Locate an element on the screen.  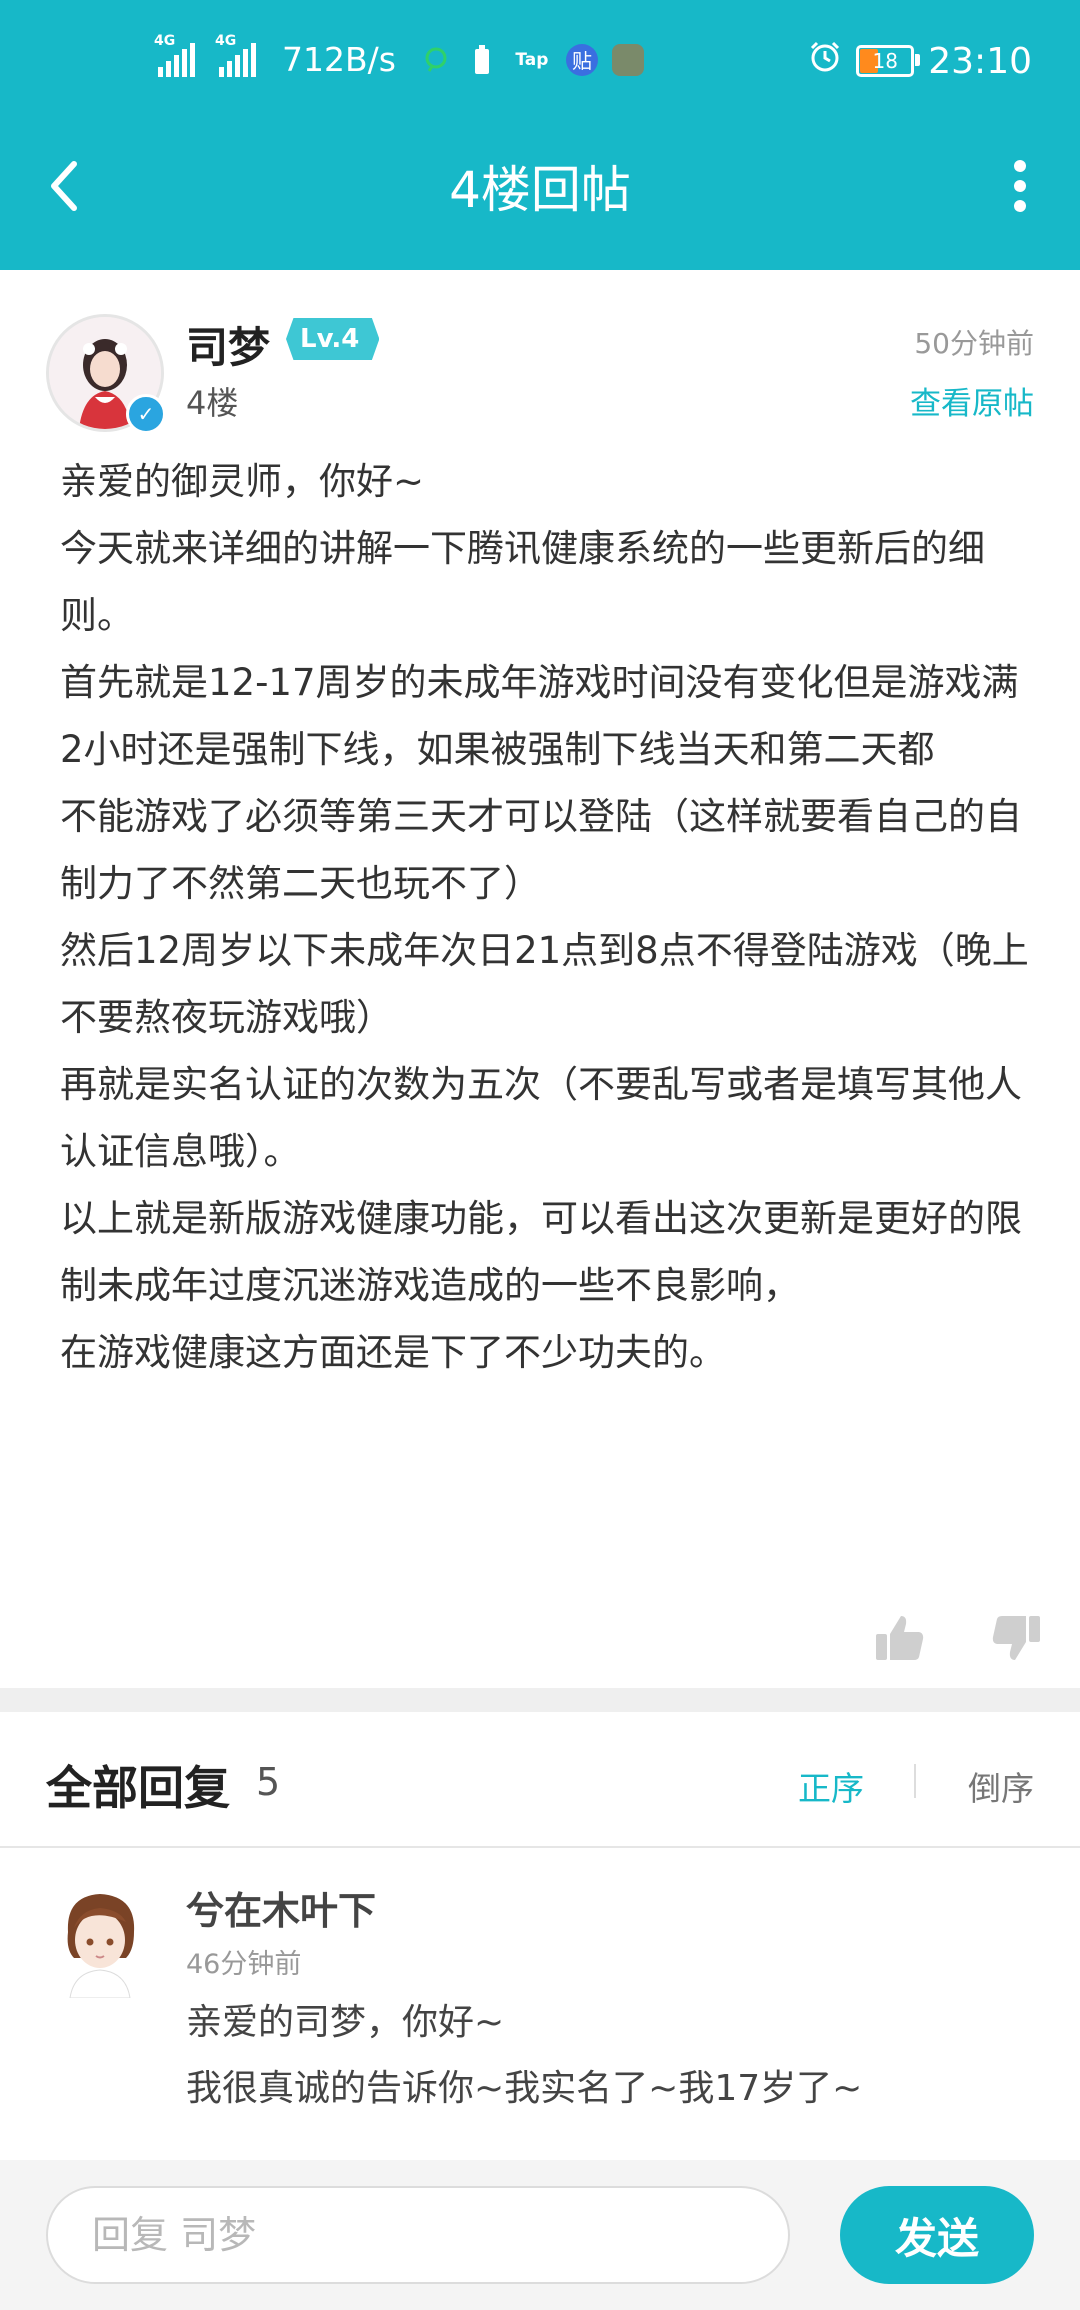
tieba-icon: 贴 is located at coordinates (581, 59).